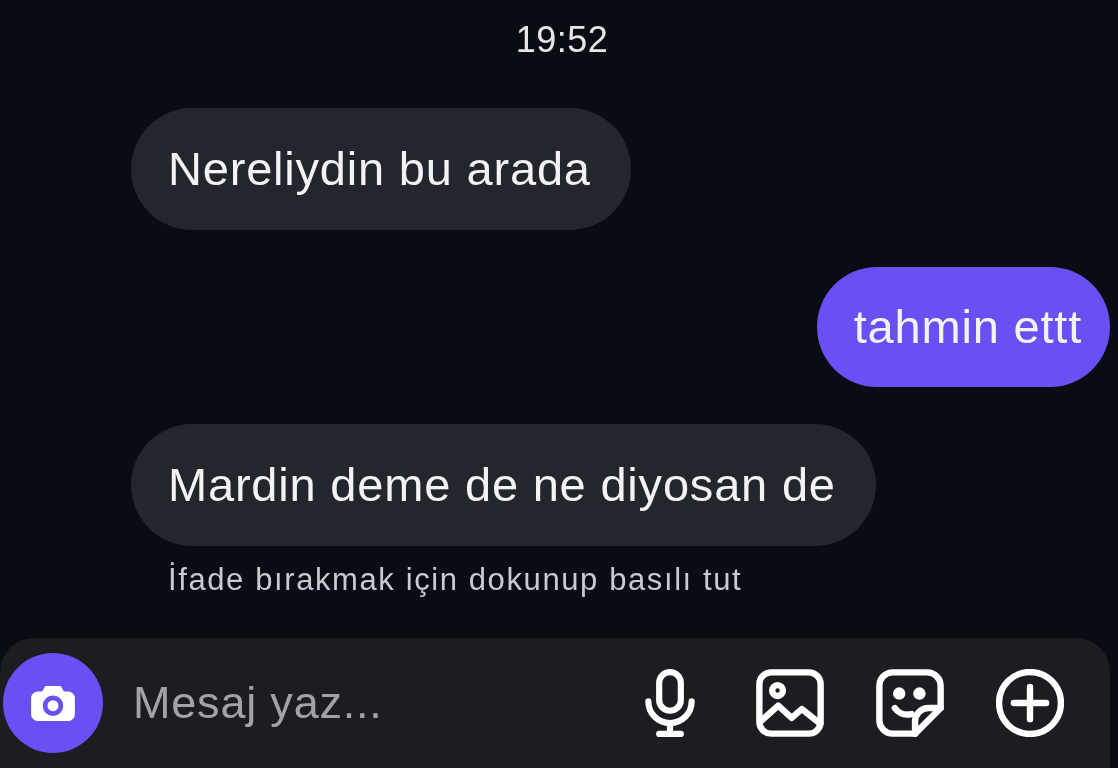 The height and width of the screenshot is (768, 1118). Describe the element at coordinates (562, 40) in the screenshot. I see `message-timestamp: 19:52` at that location.